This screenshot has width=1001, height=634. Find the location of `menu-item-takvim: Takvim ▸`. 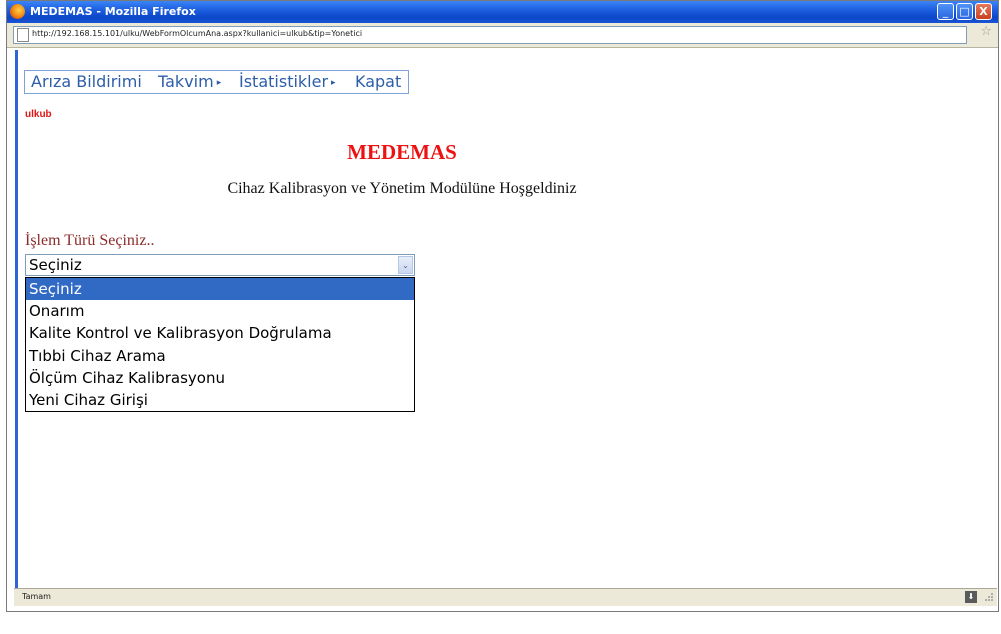

menu-item-takvim: Takvim ▸ is located at coordinates (189, 81).